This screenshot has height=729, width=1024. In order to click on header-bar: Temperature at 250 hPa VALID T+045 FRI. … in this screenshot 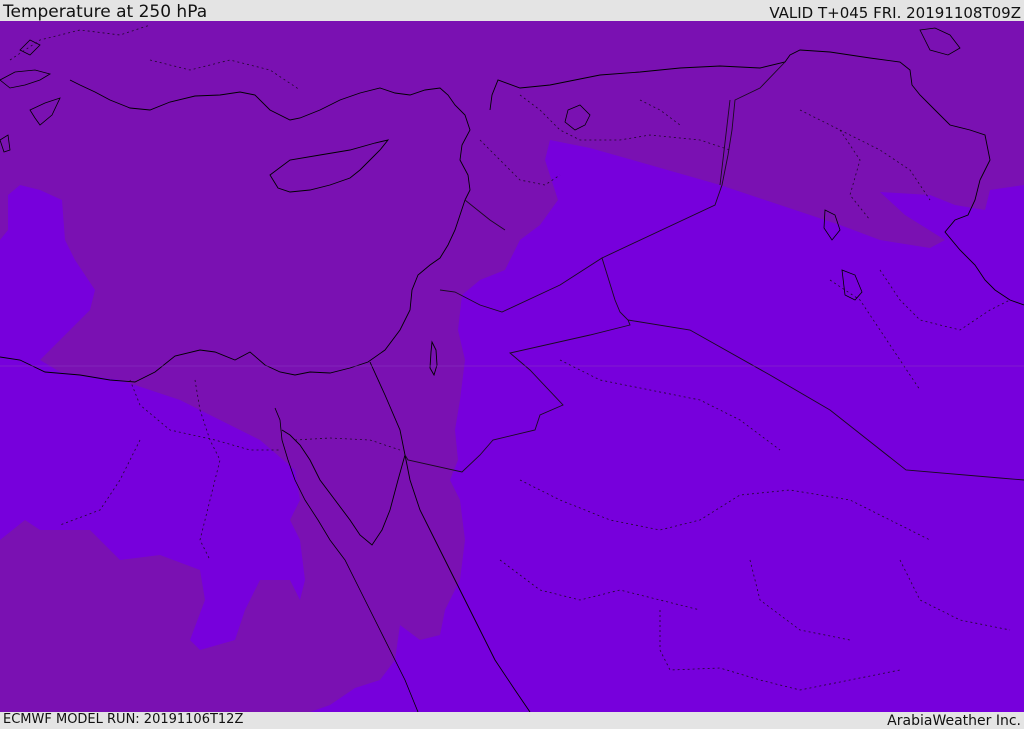, I will do `click(512, 11)`.